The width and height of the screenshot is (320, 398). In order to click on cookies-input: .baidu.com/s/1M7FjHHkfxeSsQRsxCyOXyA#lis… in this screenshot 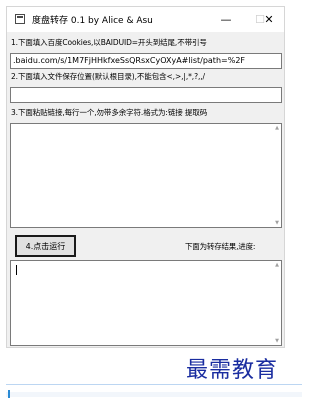, I will do `click(146, 61)`.